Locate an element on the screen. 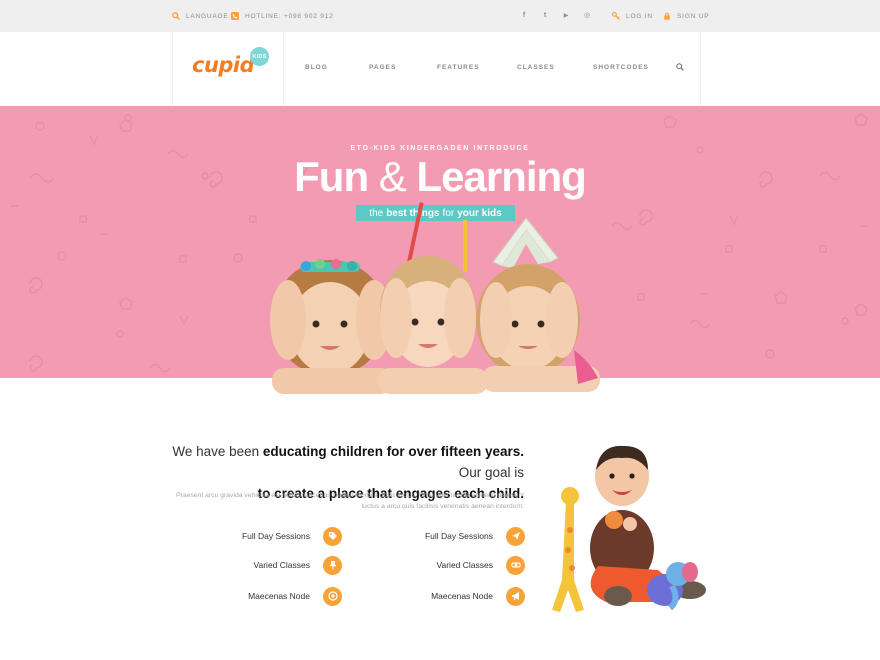 This screenshot has height=660, width=880. baby-with-toys-image is located at coordinates (629, 528).